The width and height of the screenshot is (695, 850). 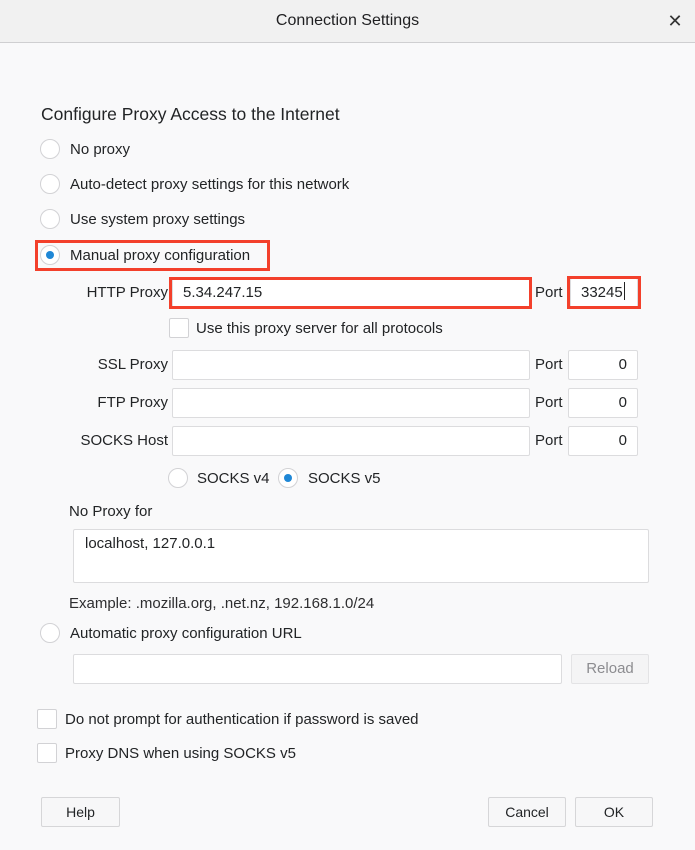 What do you see at coordinates (351, 365) in the screenshot?
I see `ssl-proxy-input` at bounding box center [351, 365].